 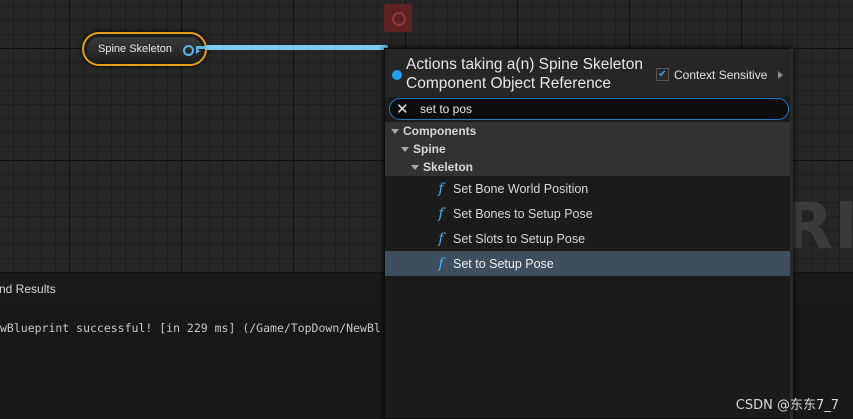 I want to click on action-label: Set Bone World Position, so click(x=521, y=188).